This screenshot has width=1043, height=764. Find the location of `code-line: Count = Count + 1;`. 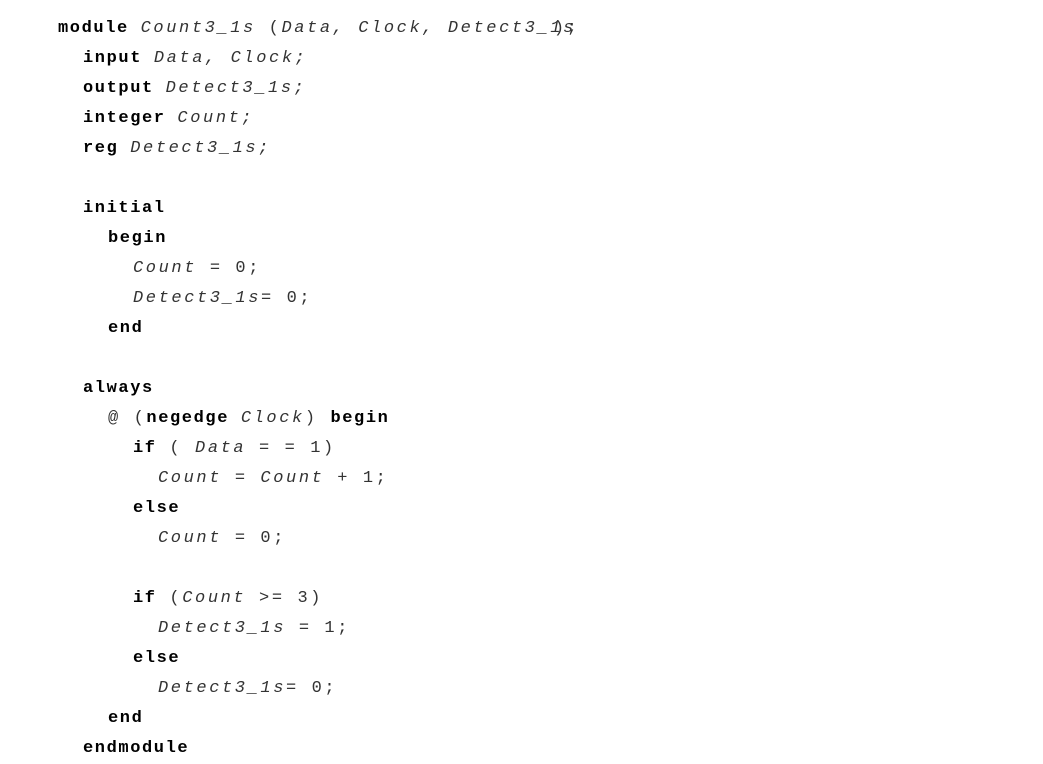

code-line: Count = Count + 1; is located at coordinates (319, 479).